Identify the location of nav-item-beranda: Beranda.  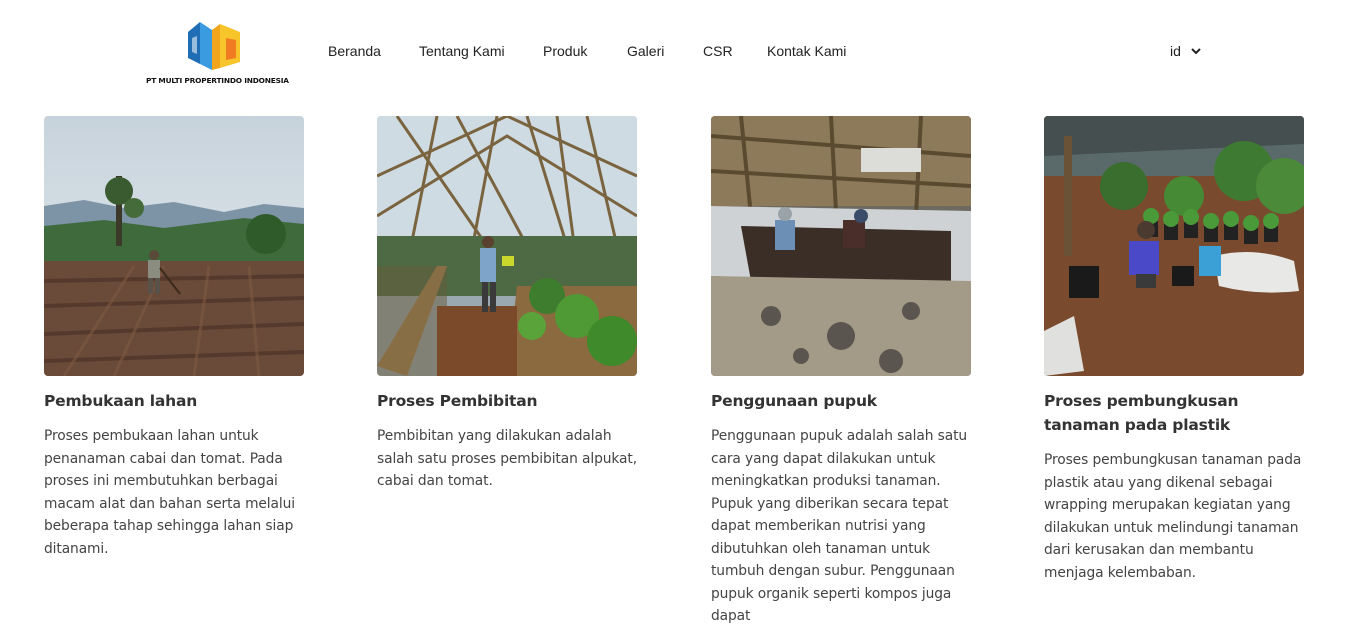
(354, 51).